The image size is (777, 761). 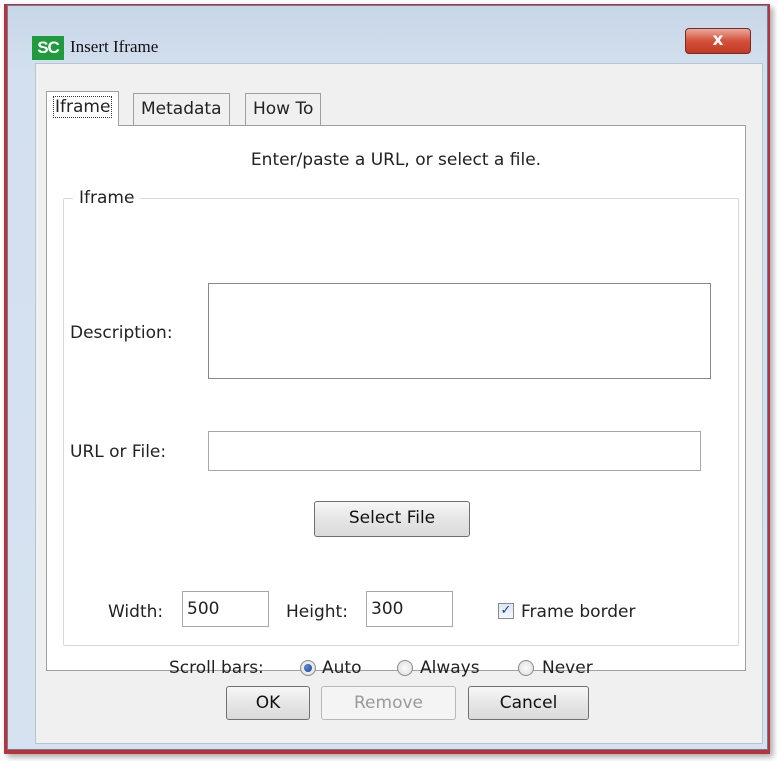 I want to click on app-logo-icon: SC, so click(x=48, y=48).